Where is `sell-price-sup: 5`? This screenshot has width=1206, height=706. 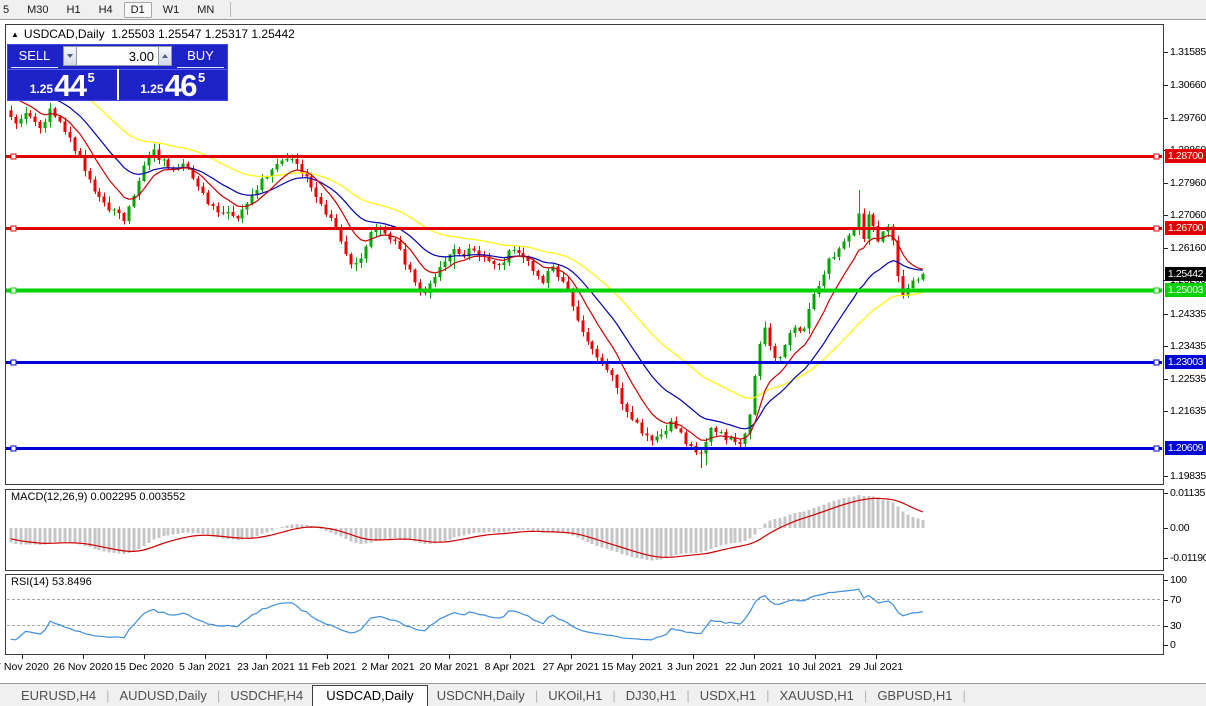
sell-price-sup: 5 is located at coordinates (91, 77).